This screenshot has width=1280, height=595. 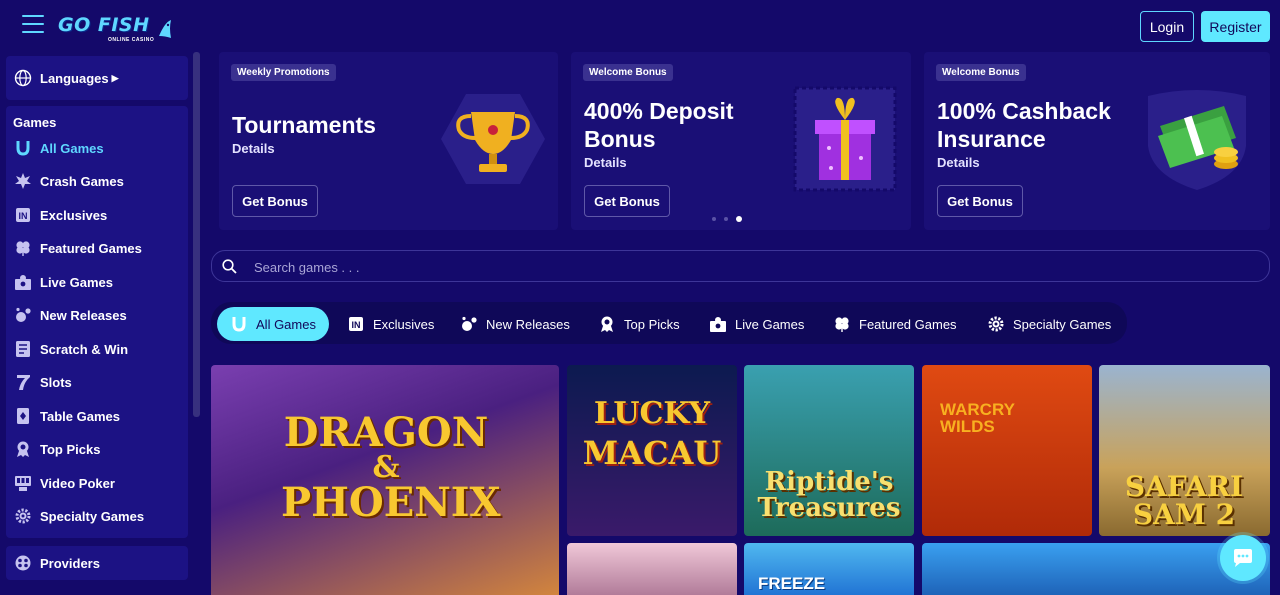 I want to click on tab-live-games: Live Games, so click(x=756, y=324).